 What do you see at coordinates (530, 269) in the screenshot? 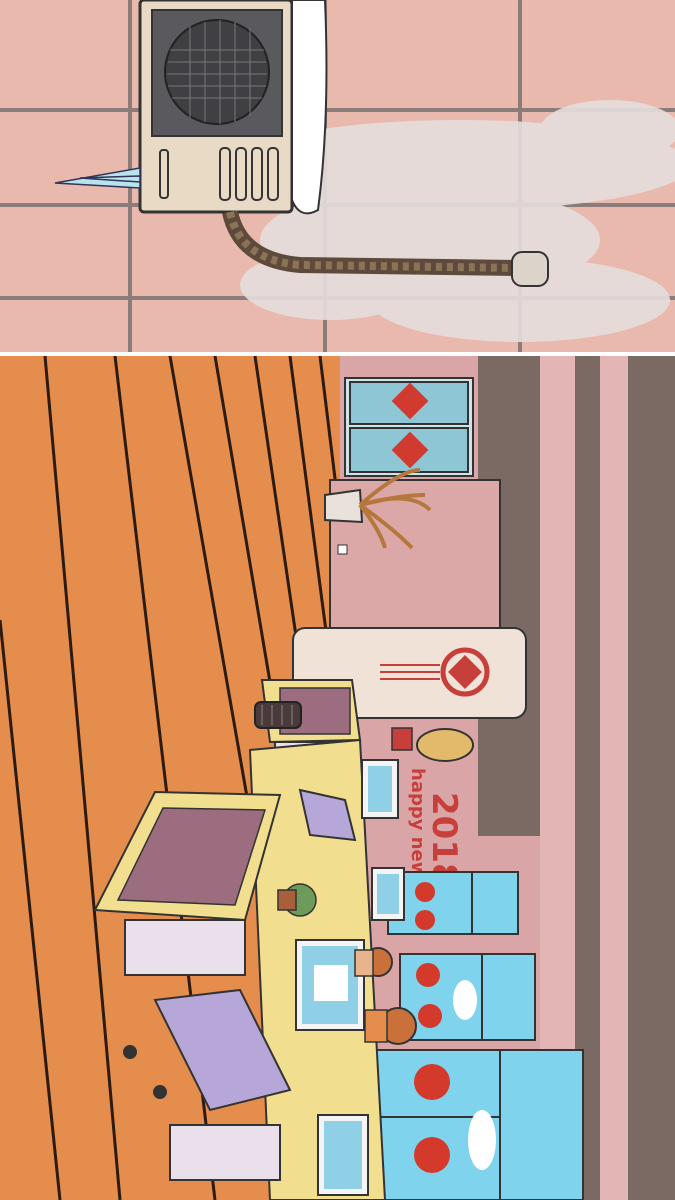
I see `wall-pipe-hole` at bounding box center [530, 269].